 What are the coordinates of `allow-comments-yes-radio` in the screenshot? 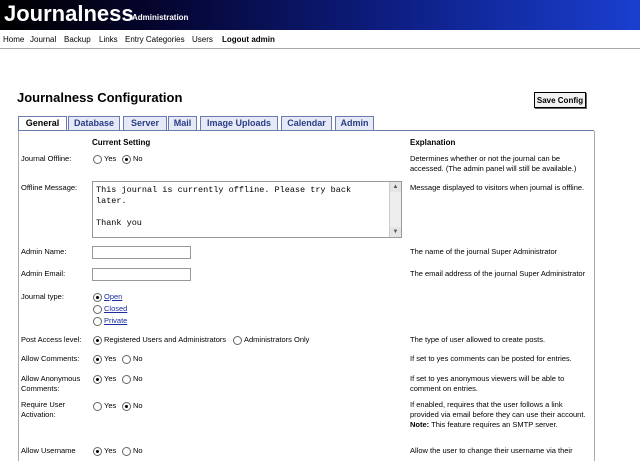 It's located at (97, 359).